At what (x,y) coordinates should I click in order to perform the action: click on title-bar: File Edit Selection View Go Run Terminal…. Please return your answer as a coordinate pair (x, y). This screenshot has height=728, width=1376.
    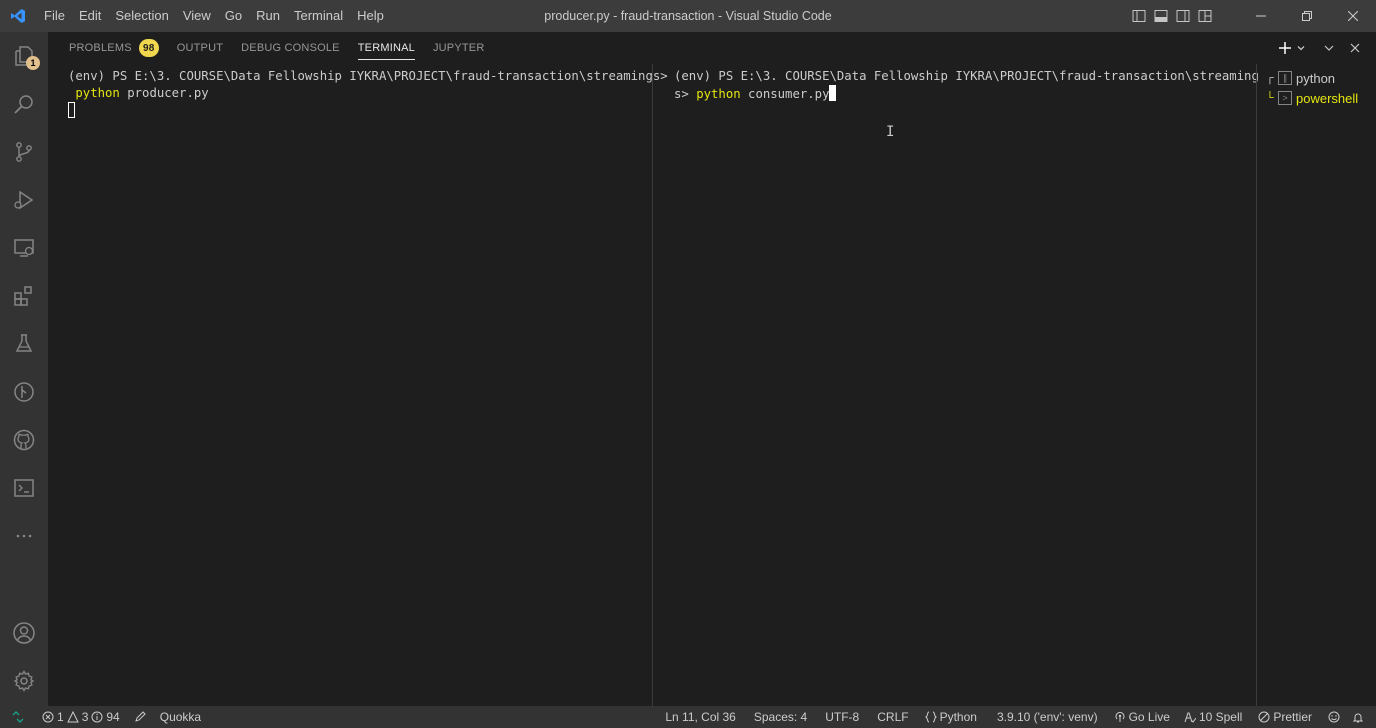
    Looking at the image, I should click on (688, 16).